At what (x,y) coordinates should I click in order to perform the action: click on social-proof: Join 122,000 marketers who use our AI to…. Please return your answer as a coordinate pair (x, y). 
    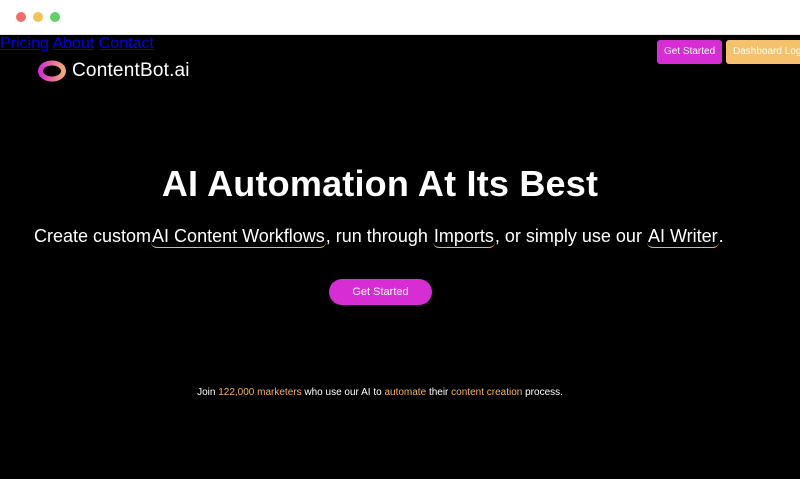
    Looking at the image, I should click on (380, 392).